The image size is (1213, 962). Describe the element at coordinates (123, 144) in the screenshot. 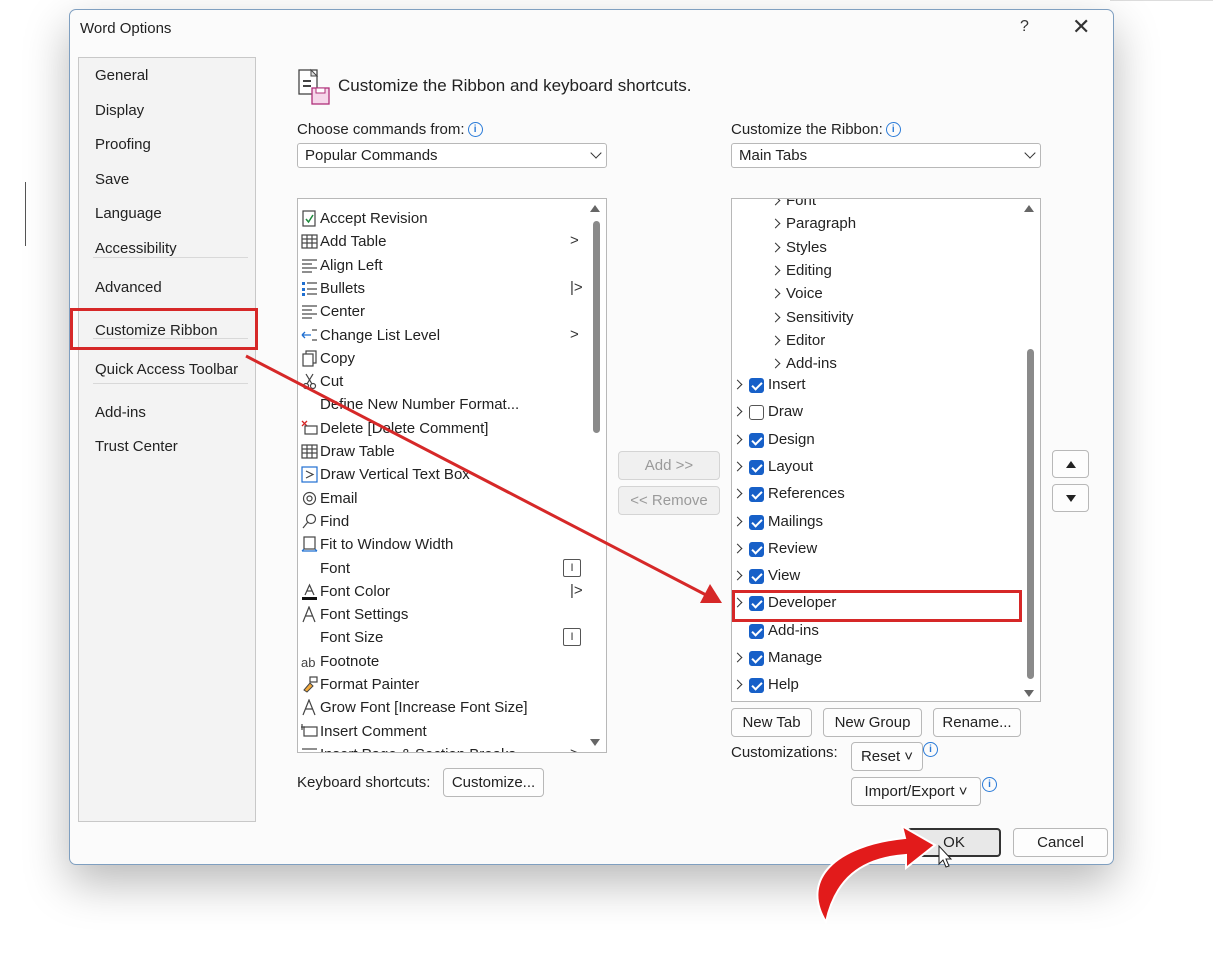

I see `sidebar-item-proofing: Proofing` at that location.